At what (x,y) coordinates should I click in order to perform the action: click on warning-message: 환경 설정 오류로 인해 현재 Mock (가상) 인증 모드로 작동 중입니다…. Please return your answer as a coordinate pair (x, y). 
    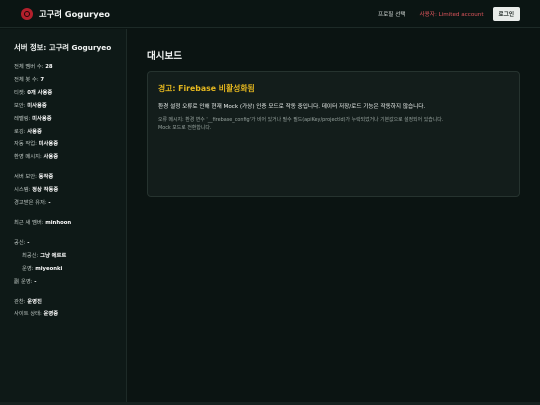
    Looking at the image, I should click on (292, 107).